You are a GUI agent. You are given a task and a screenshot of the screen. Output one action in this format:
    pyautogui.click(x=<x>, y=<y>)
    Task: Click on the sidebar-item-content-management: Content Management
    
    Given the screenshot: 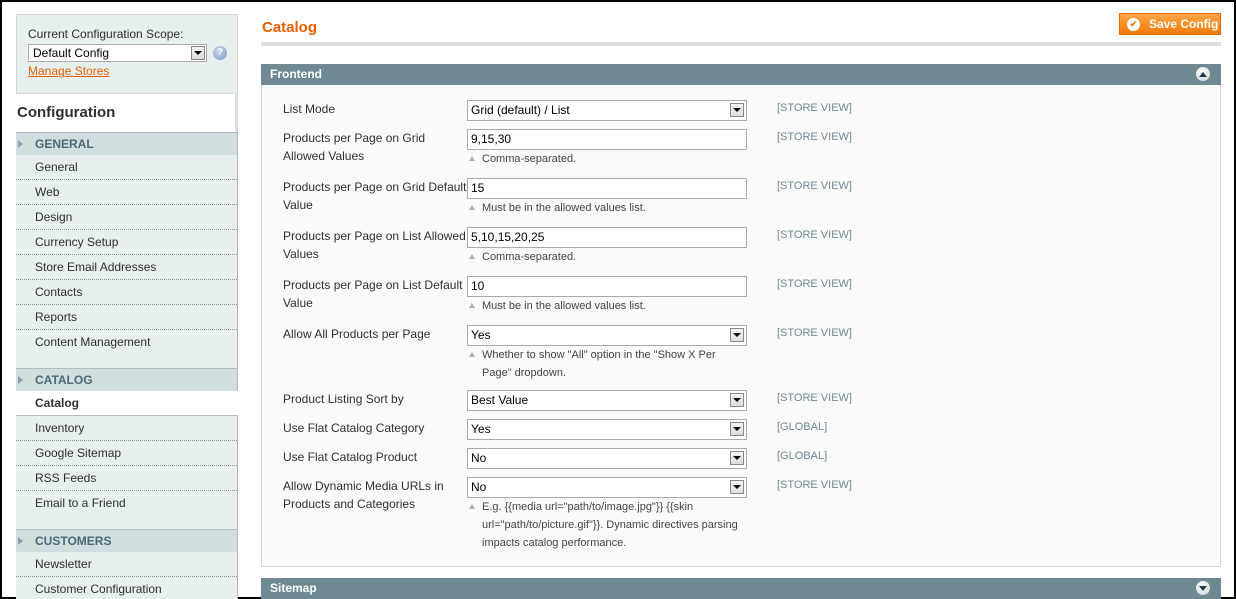 What is the action you would take?
    pyautogui.click(x=126, y=344)
    